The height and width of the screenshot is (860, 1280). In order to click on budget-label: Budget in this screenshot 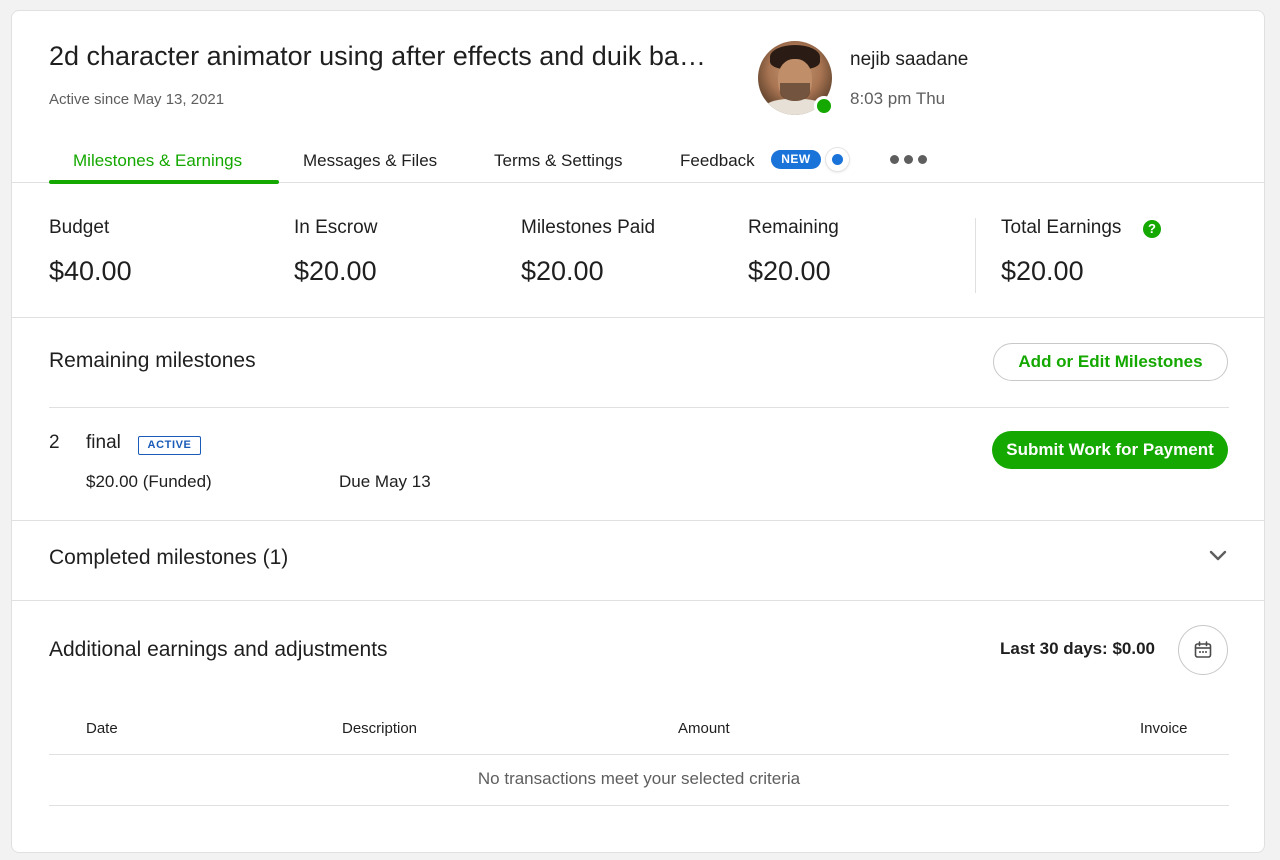, I will do `click(79, 227)`.